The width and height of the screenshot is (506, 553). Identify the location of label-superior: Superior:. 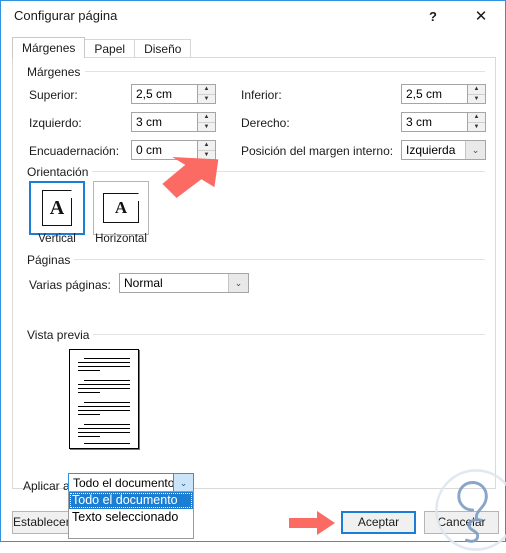
(53, 95).